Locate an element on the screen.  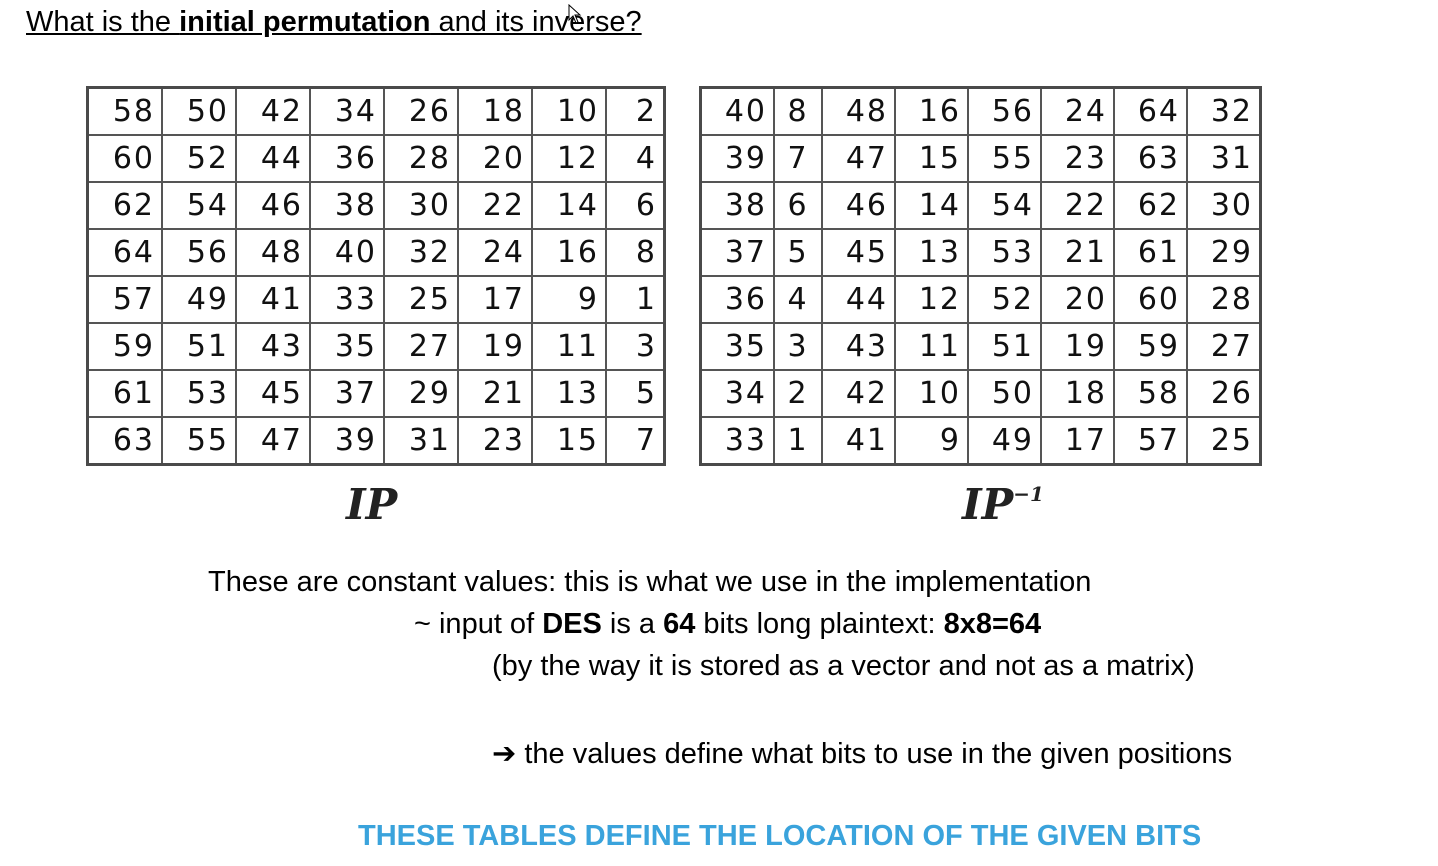
ip-inverse-cell: 42 is located at coordinates (858, 393).